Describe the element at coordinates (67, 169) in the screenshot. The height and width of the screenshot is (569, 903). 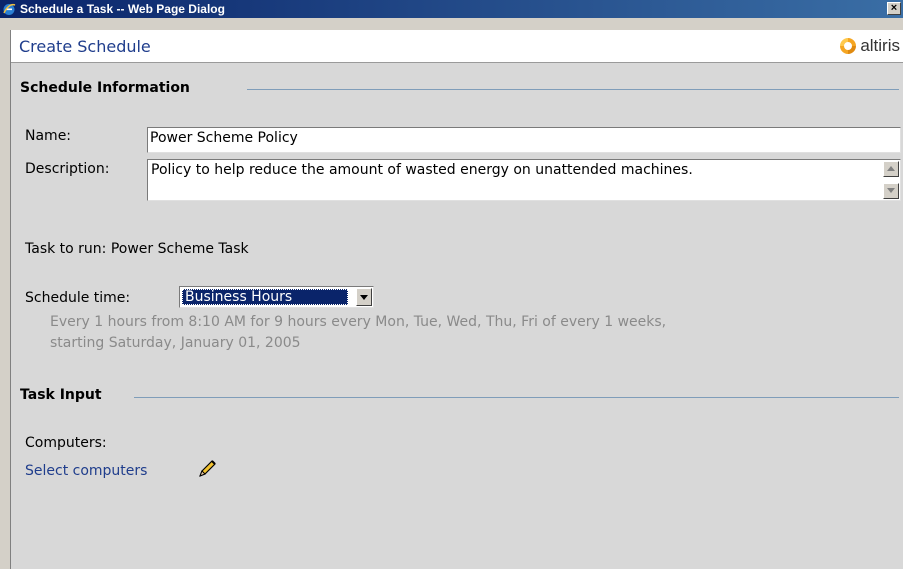
I see `description-label: Description:` at that location.